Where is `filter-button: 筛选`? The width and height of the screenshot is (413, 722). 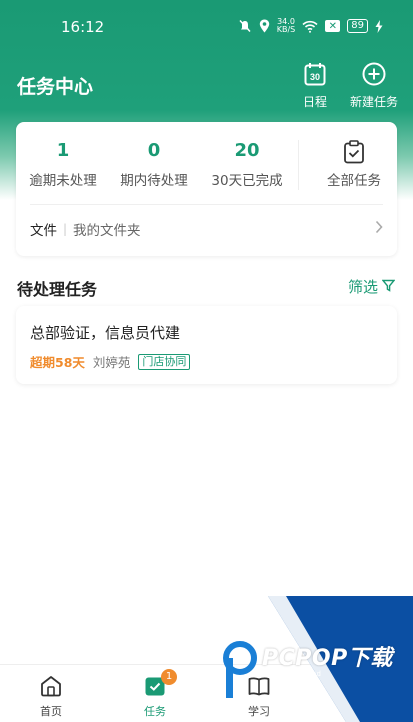
filter-button: 筛选 is located at coordinates (371, 286).